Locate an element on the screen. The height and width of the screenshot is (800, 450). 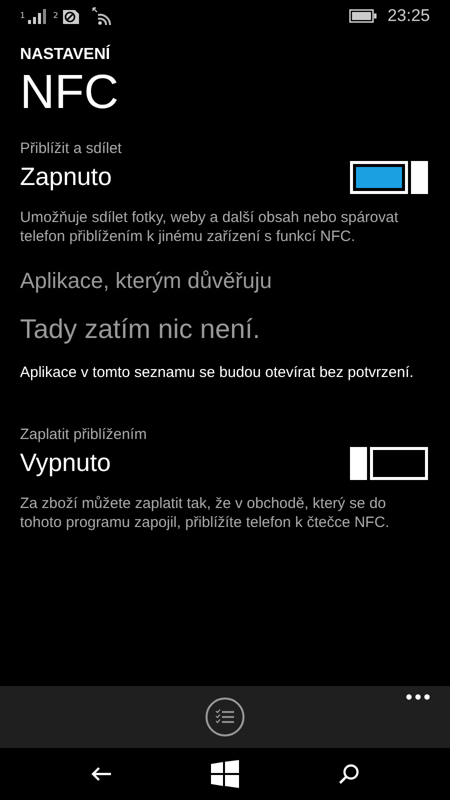
search-icon is located at coordinates (349, 774).